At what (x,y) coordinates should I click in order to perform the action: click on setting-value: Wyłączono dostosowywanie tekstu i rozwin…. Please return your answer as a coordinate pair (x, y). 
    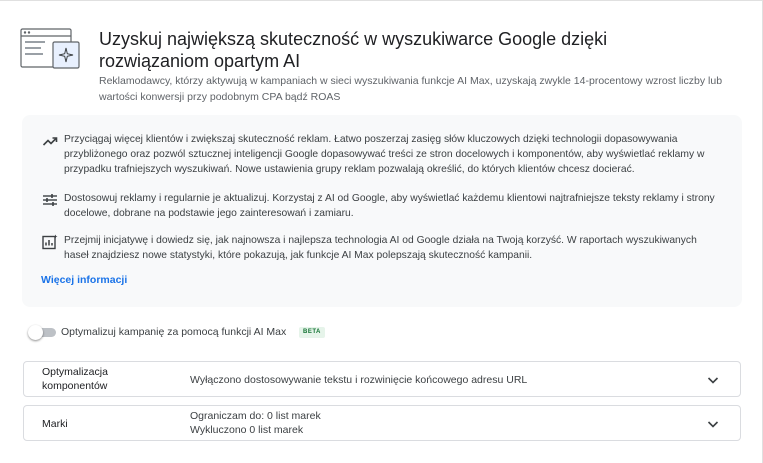
    Looking at the image, I should click on (359, 380).